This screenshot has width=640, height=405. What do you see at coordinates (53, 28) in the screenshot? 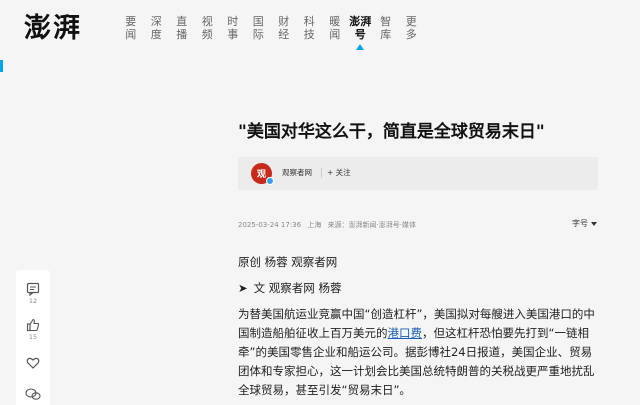
I see `logo-text: 澎湃` at bounding box center [53, 28].